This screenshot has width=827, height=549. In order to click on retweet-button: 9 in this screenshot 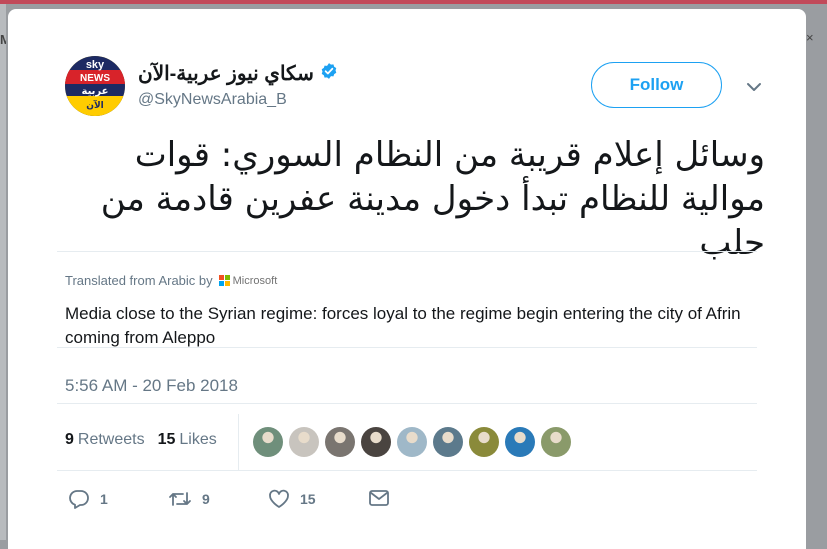, I will do `click(189, 499)`.